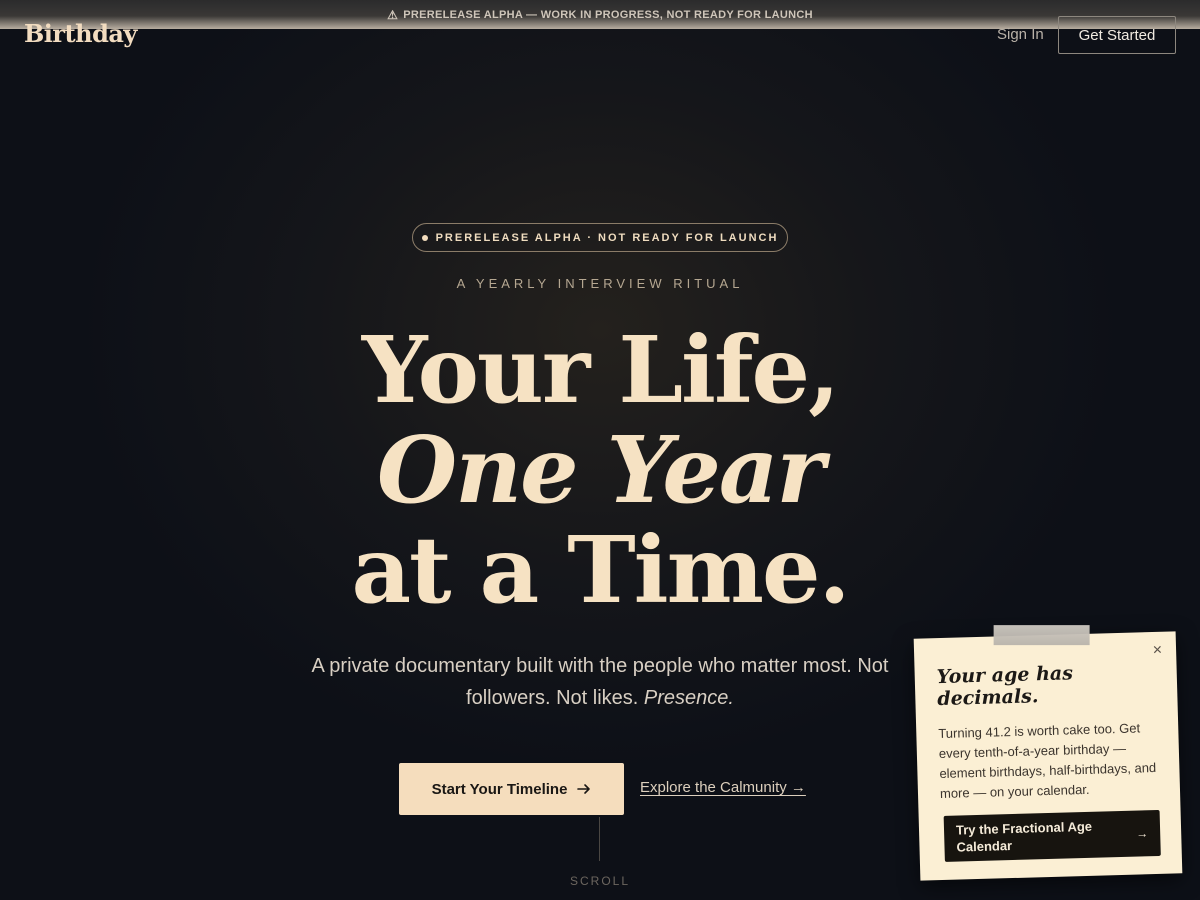 The image size is (1200, 900). I want to click on tape-decoration, so click(1041, 635).